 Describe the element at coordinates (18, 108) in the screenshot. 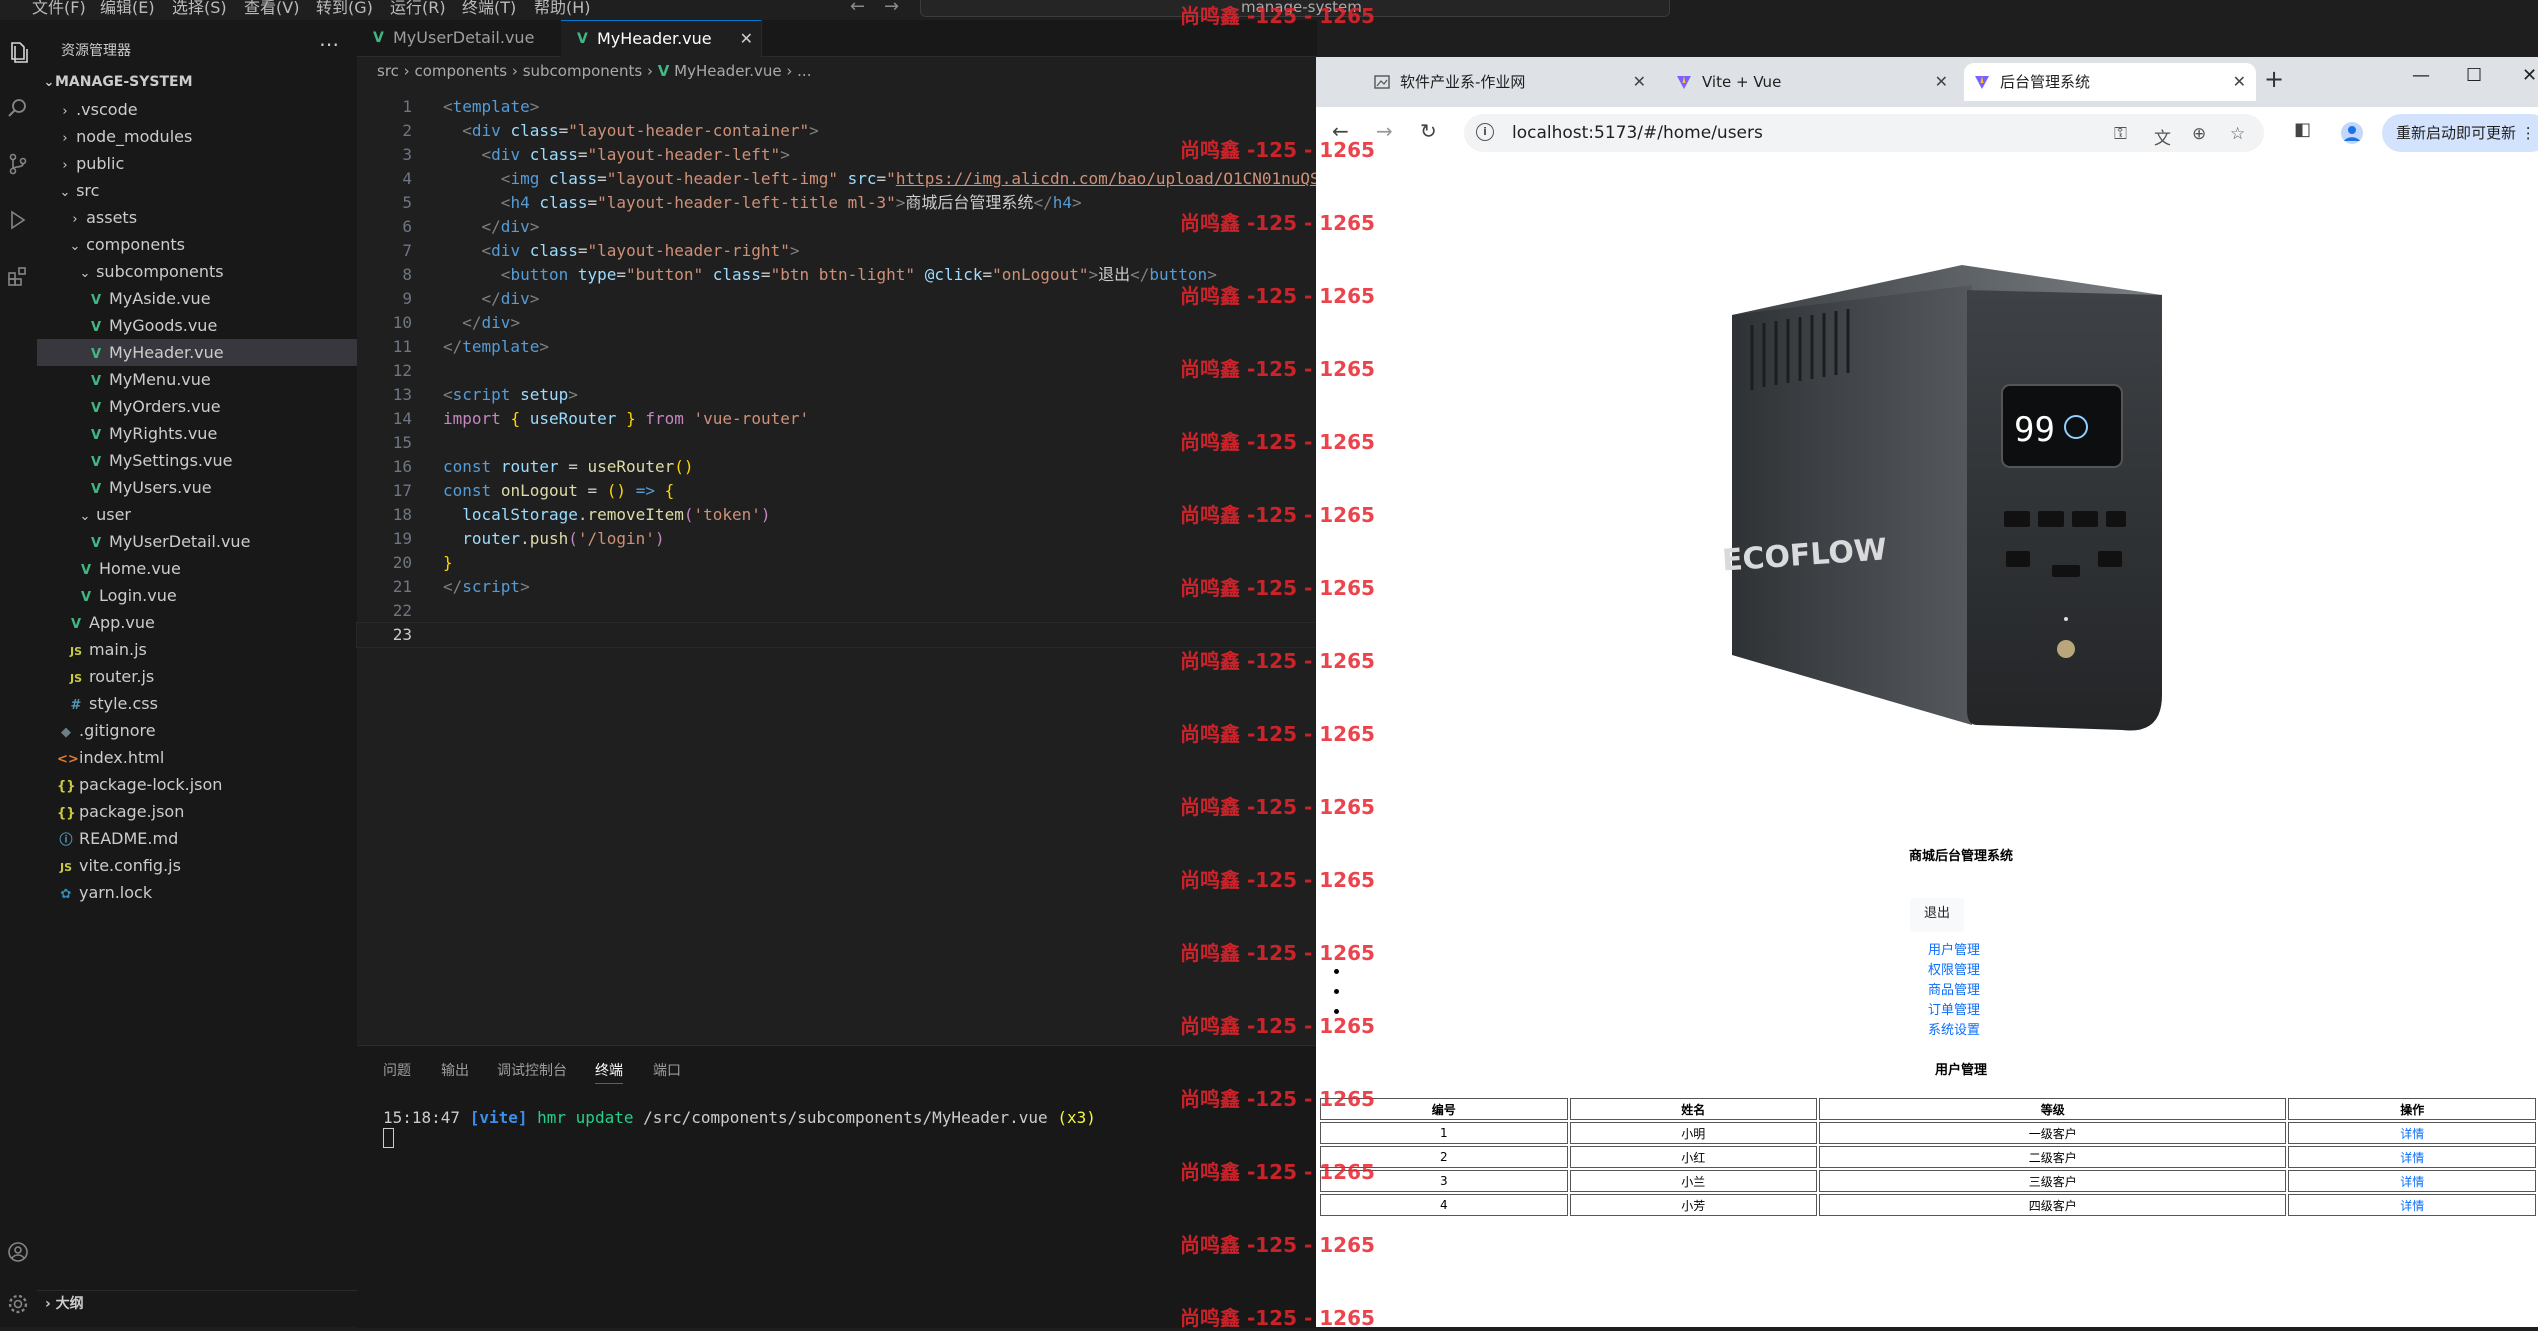

I see `search-icon` at that location.